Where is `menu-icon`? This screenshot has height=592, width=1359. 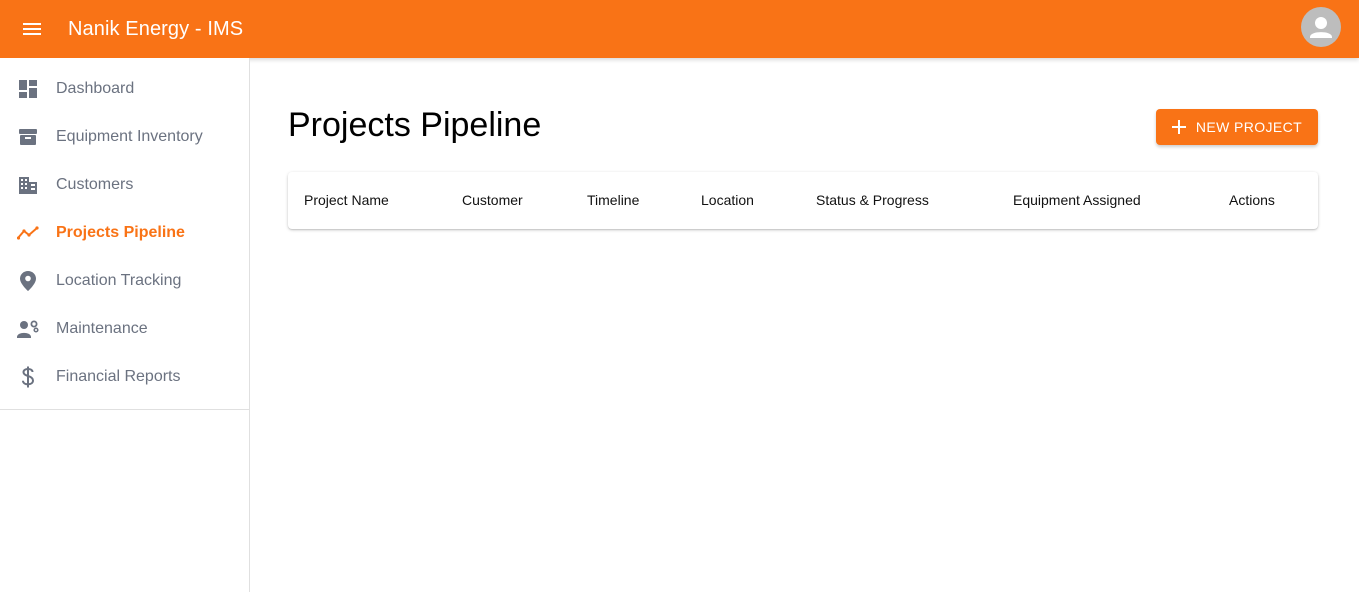
menu-icon is located at coordinates (32, 29).